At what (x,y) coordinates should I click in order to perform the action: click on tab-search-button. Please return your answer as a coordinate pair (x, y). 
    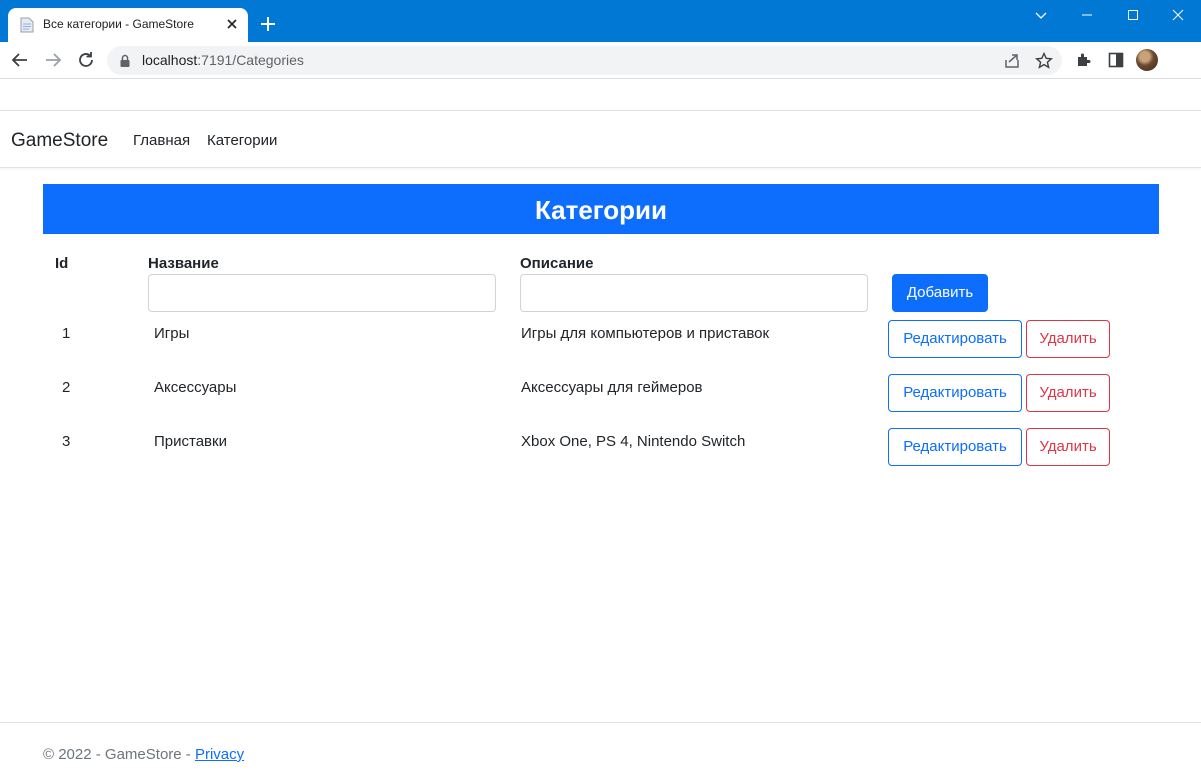
    Looking at the image, I should click on (1041, 15).